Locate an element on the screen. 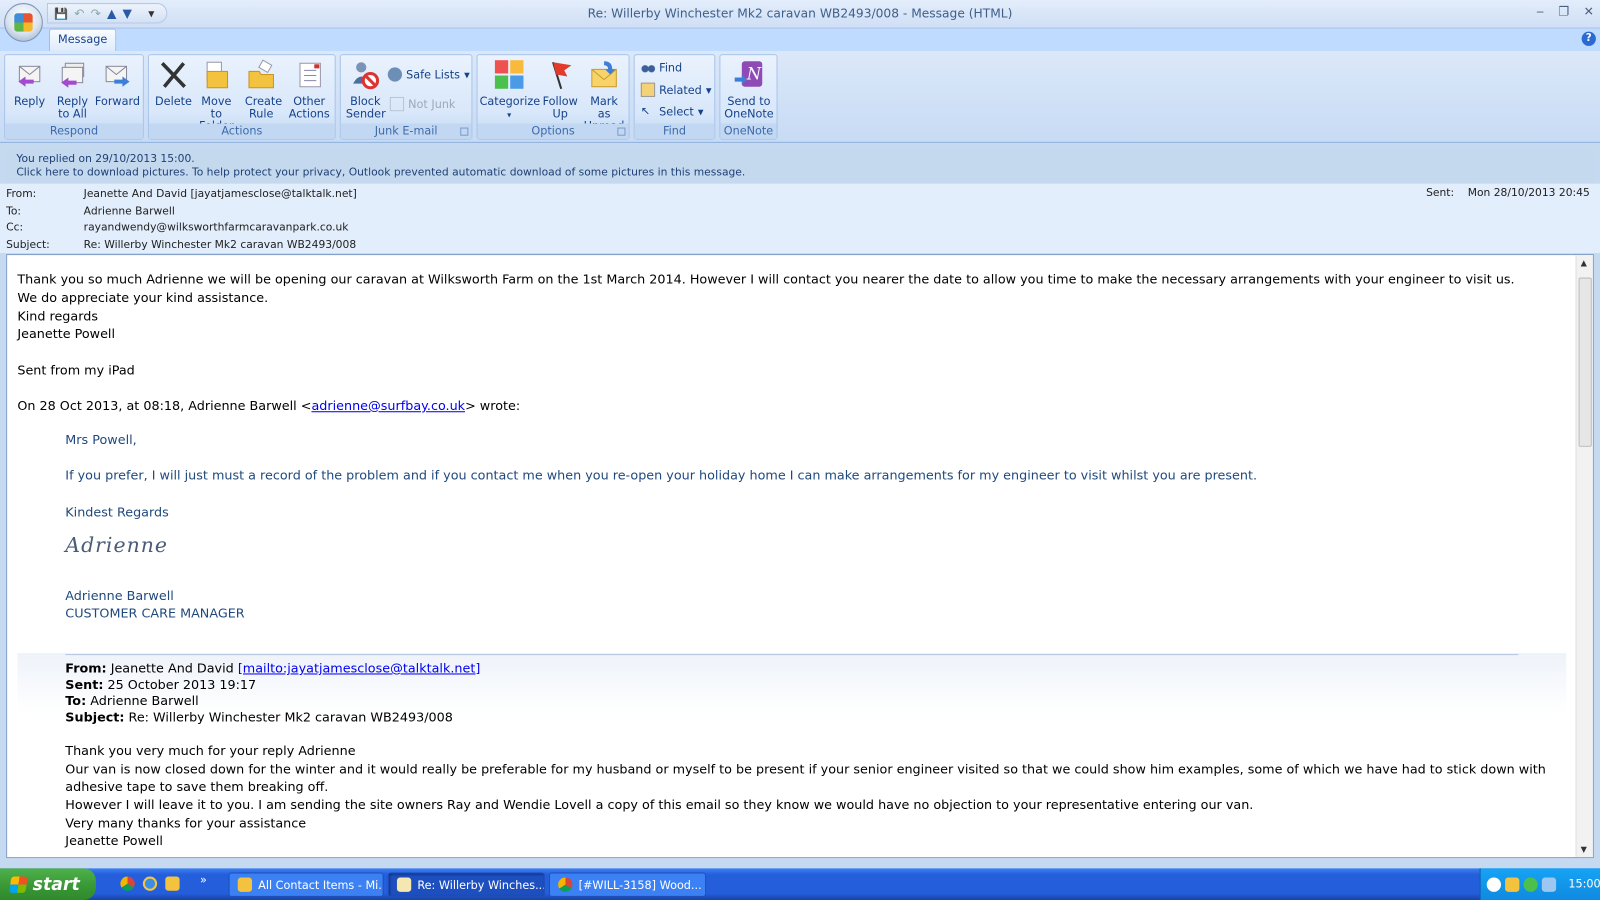 Image resolution: width=1600 pixels, height=900 pixels. create-rule-icon is located at coordinates (261, 74).